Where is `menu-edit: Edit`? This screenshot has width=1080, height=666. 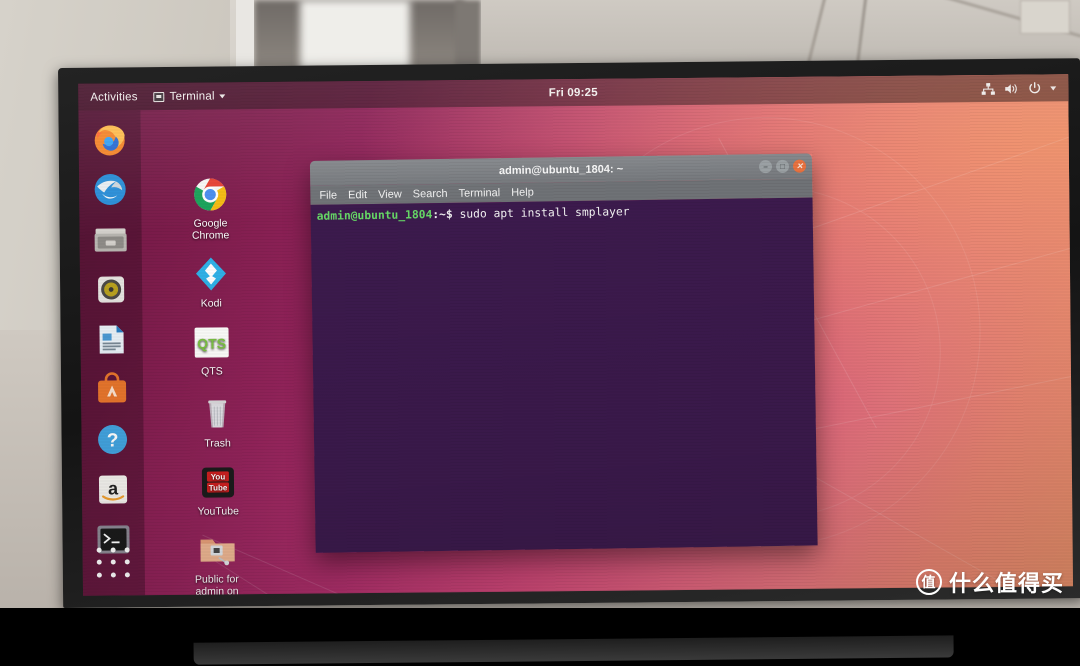
menu-edit: Edit is located at coordinates (357, 195).